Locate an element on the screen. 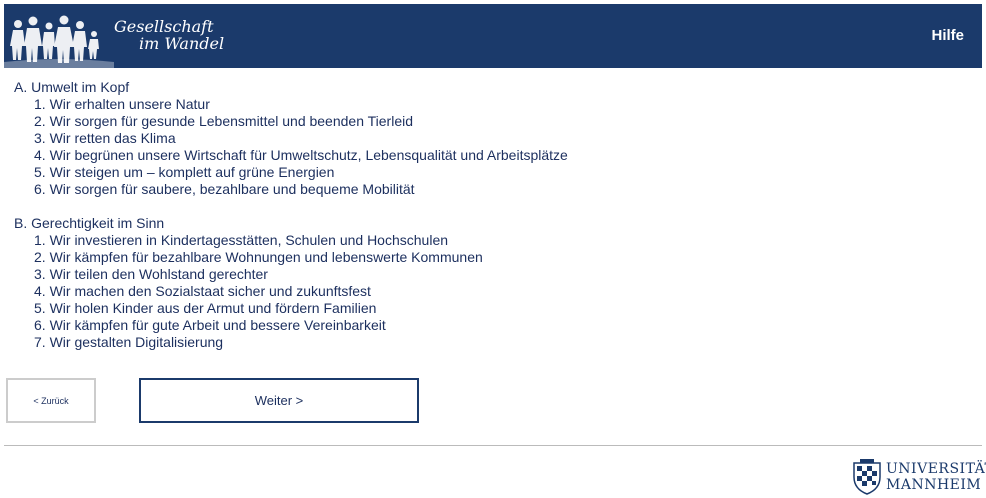 Image resolution: width=986 pixels, height=498 pixels. logo-title-line2: im Wandel is located at coordinates (182, 43).